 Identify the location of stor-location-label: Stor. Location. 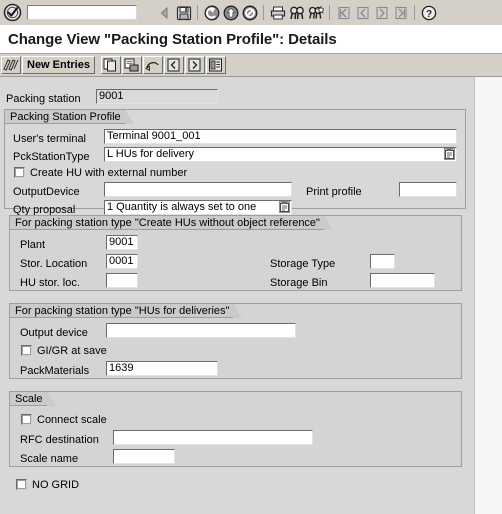
(54, 264).